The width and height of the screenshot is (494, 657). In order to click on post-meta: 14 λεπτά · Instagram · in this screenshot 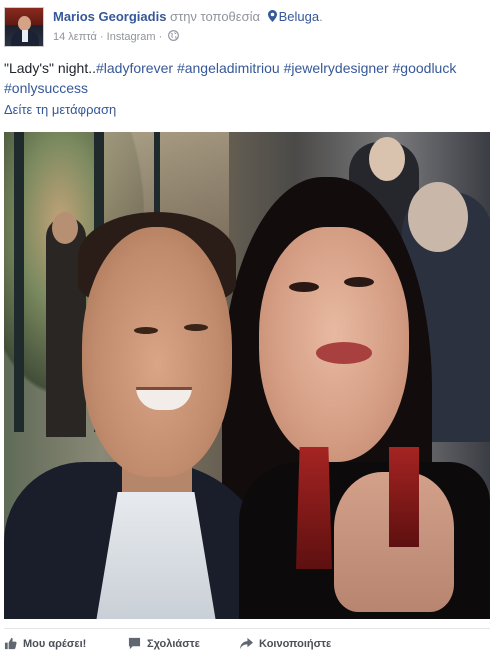, I will do `click(116, 36)`.